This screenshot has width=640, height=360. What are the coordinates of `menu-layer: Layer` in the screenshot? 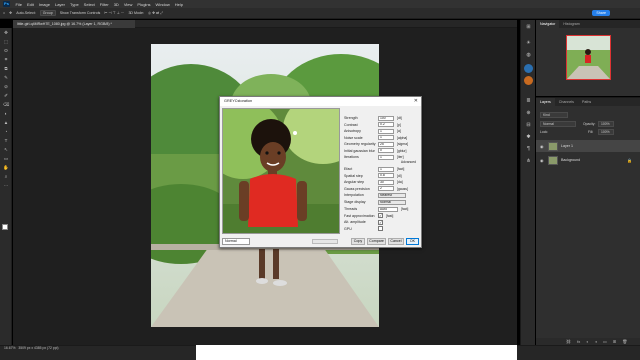 It's located at (59, 4).